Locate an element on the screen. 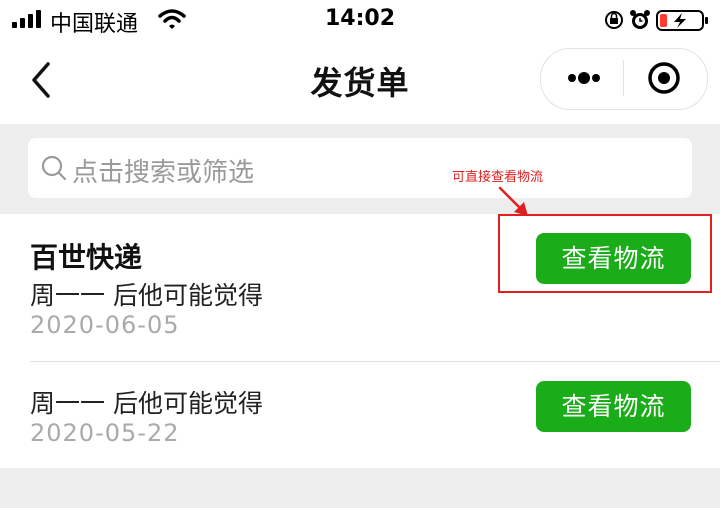 The image size is (720, 508). more-options-icon is located at coordinates (584, 78).